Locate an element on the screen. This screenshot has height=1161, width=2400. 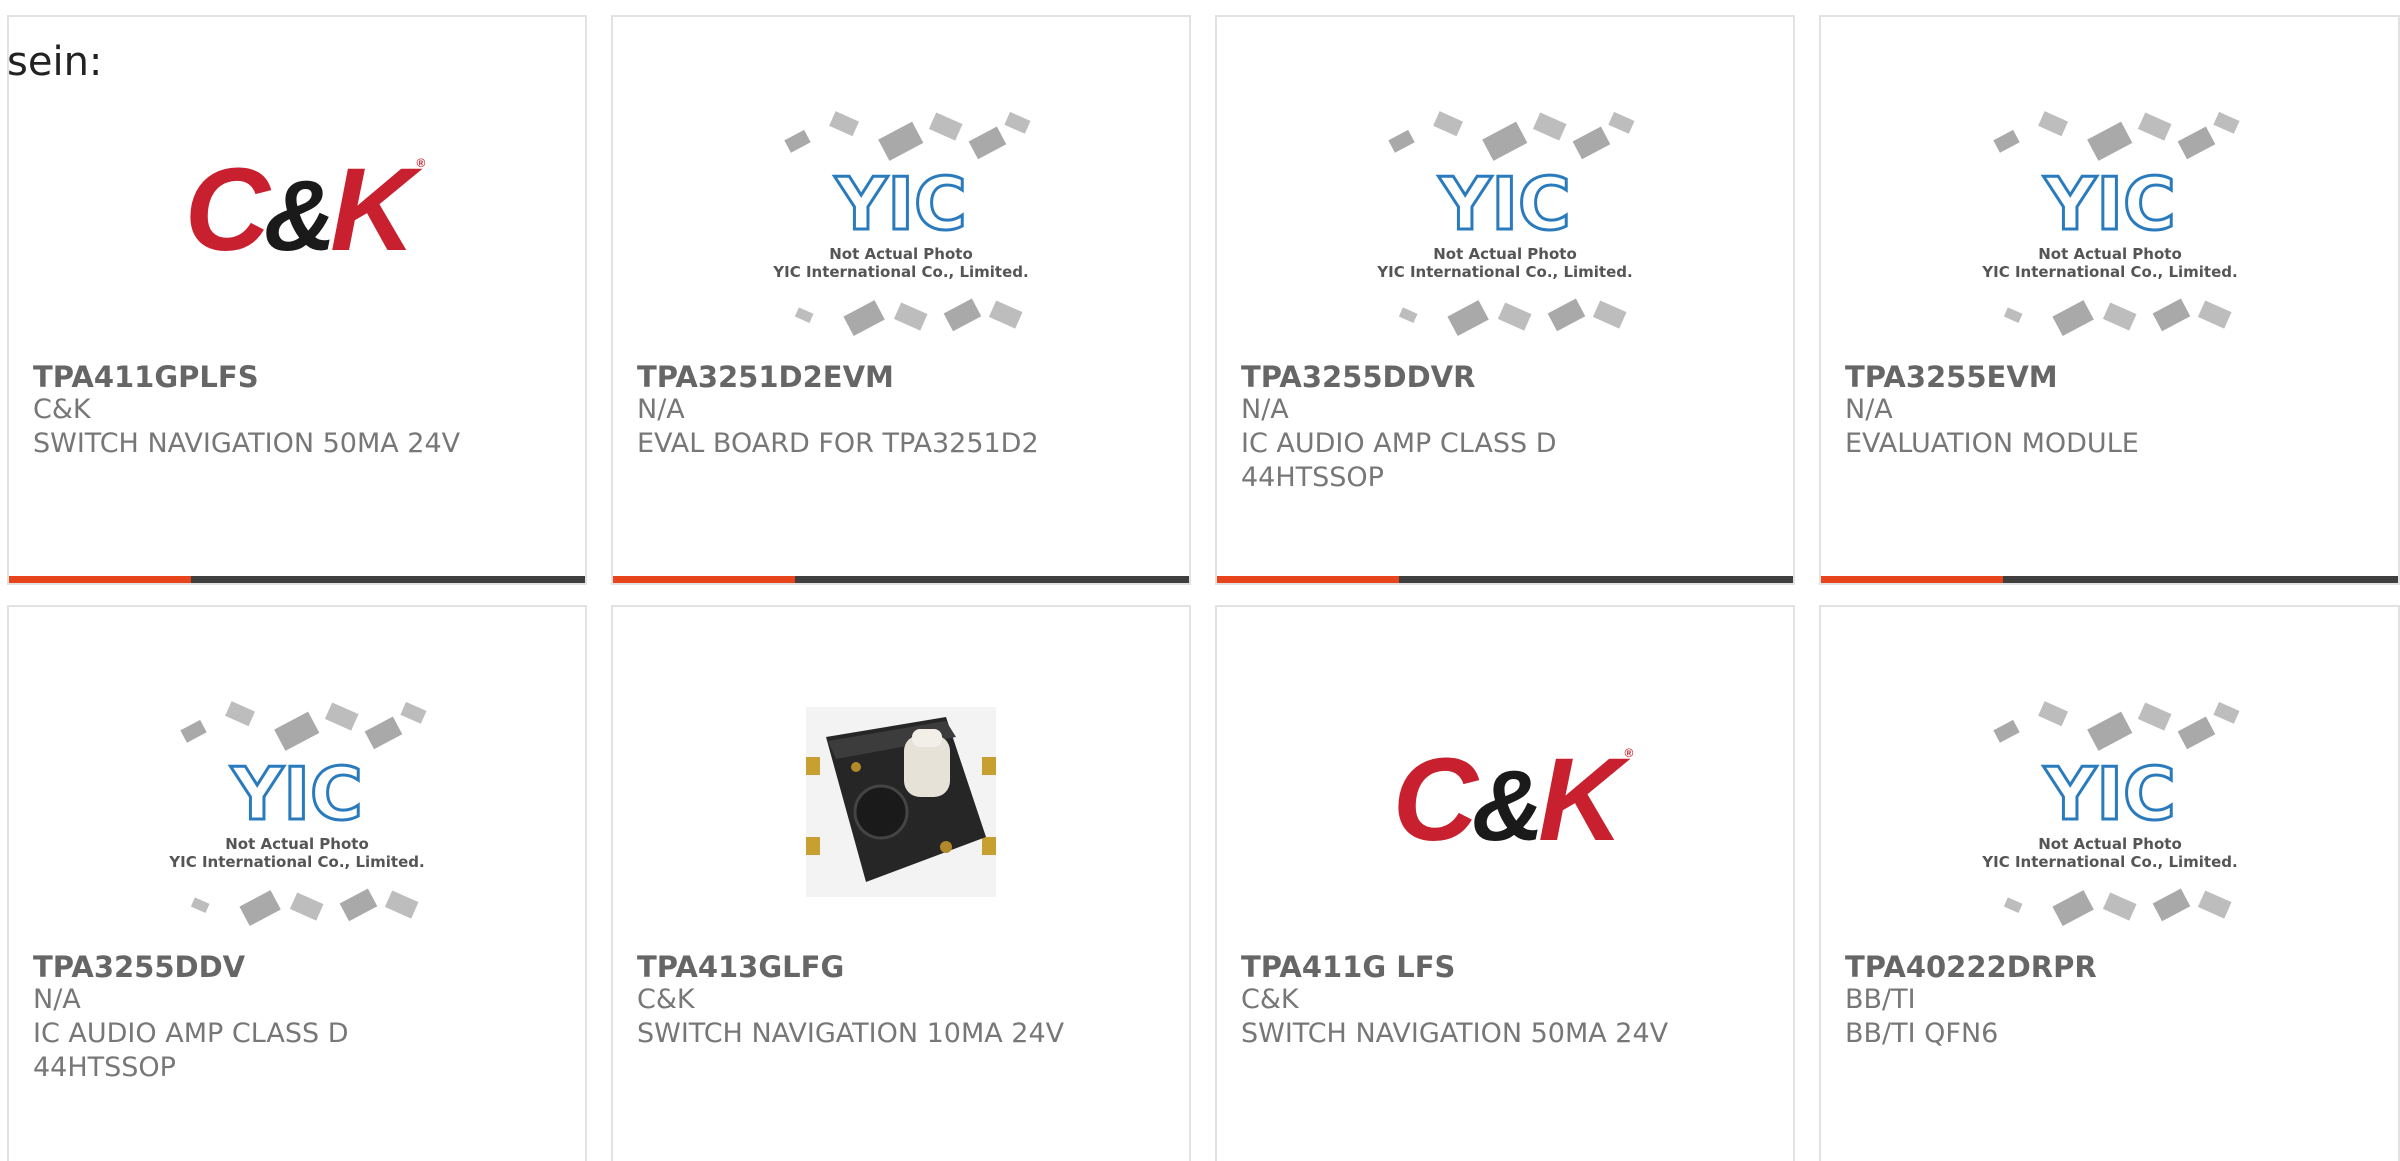
product-description: SWITCH NAVIGATION 10MA 24V is located at coordinates (897, 1034).